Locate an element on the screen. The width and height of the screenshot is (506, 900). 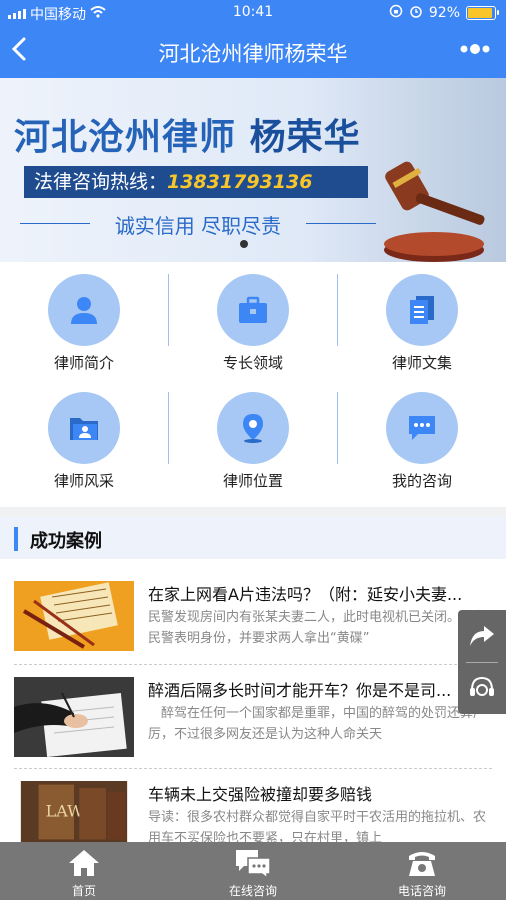
customer-service-icon is located at coordinates (482, 686).